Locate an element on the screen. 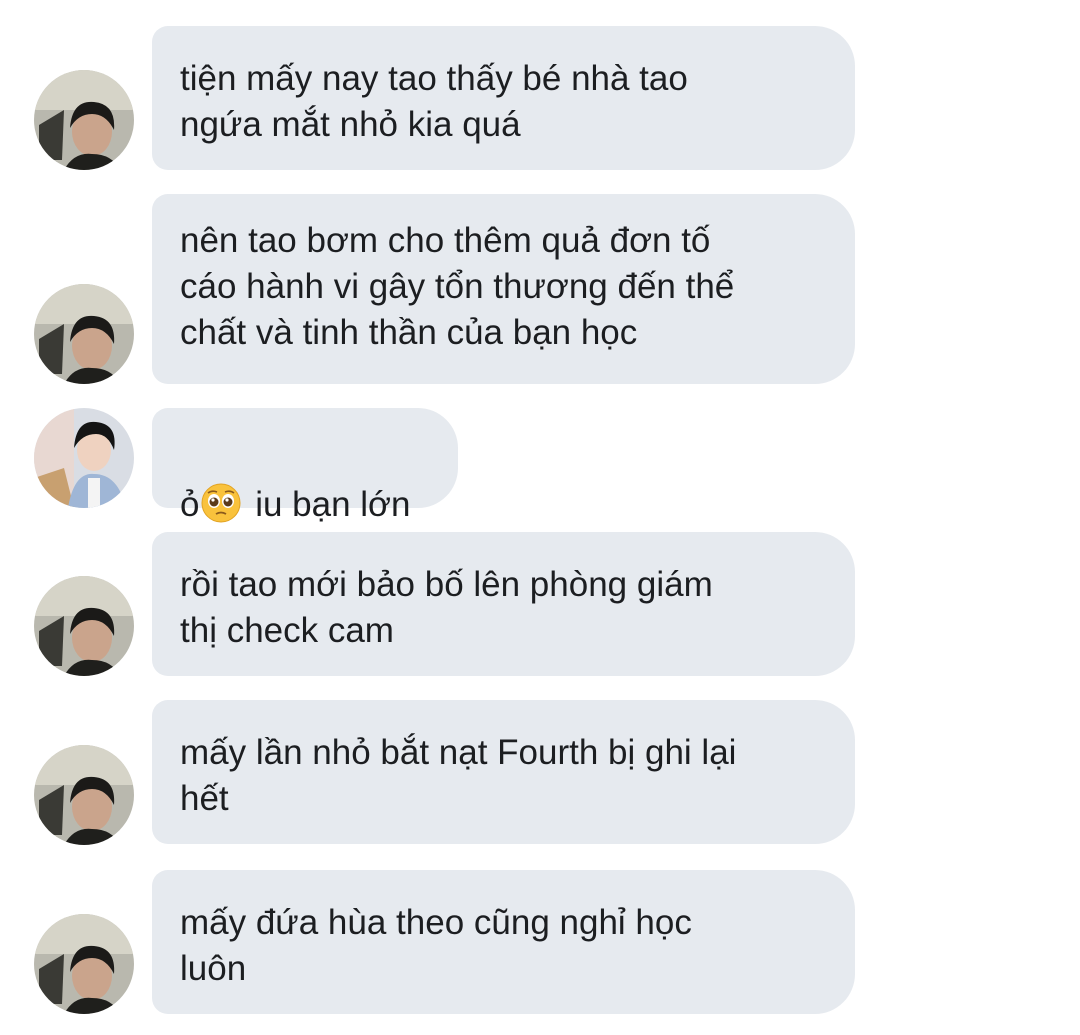 Image resolution: width=1080 pixels, height=1035 pixels. message-text: iu bạn lớn is located at coordinates (328, 504).